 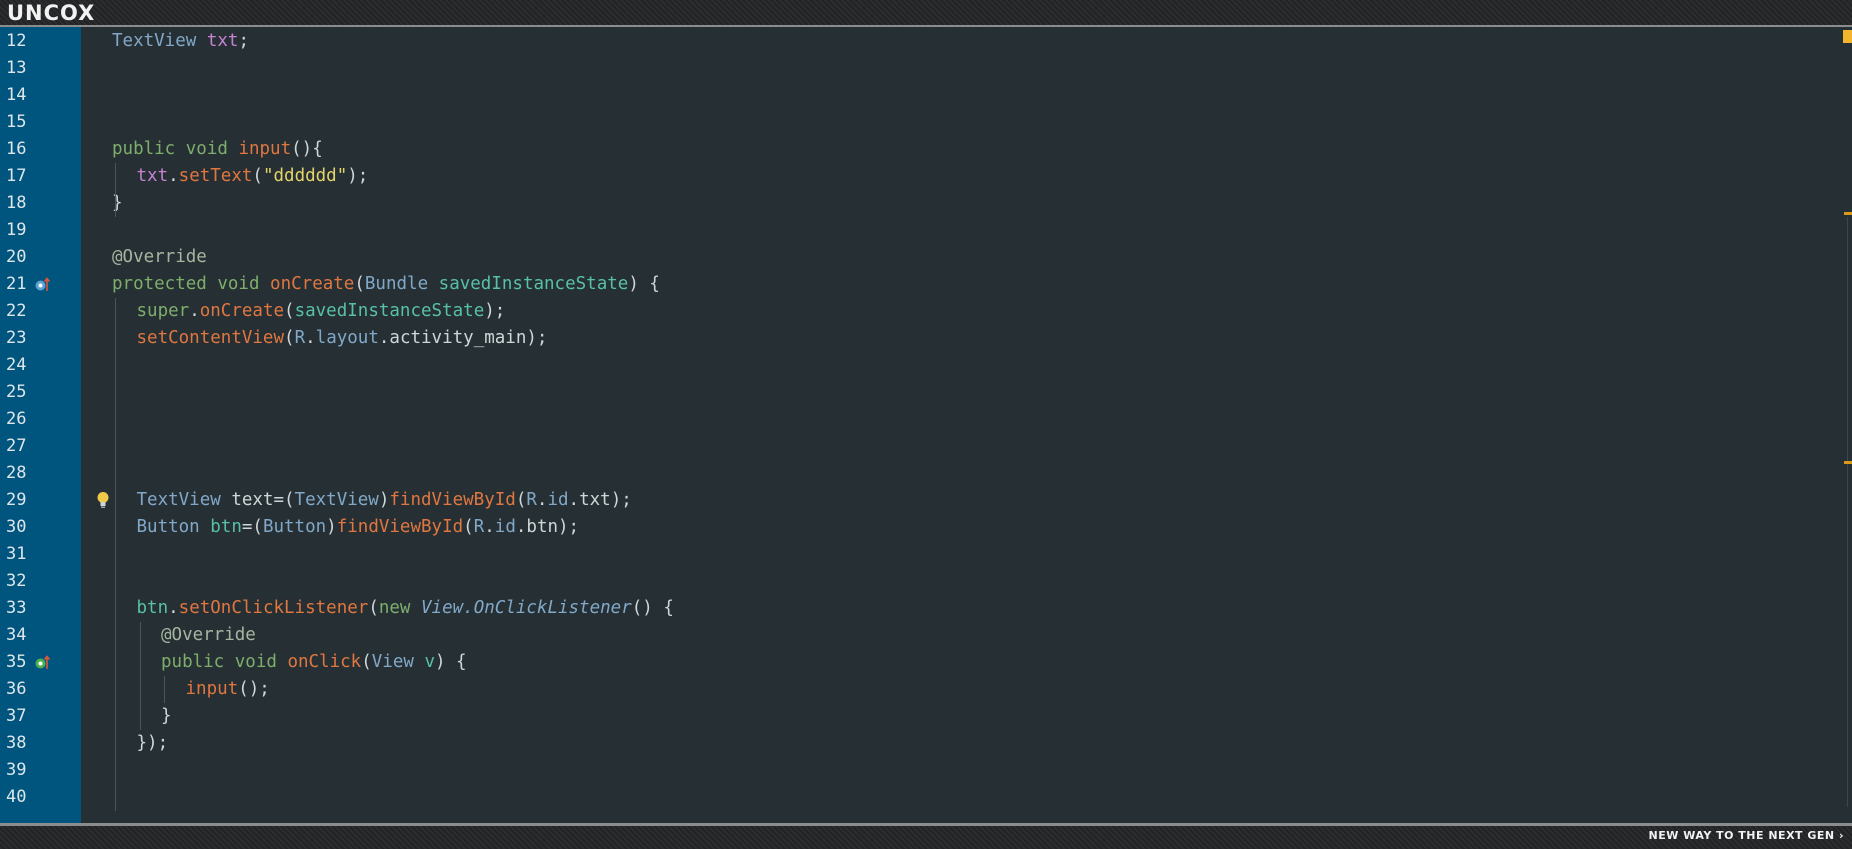 What do you see at coordinates (40, 95) in the screenshot?
I see `gutter-row: 14` at bounding box center [40, 95].